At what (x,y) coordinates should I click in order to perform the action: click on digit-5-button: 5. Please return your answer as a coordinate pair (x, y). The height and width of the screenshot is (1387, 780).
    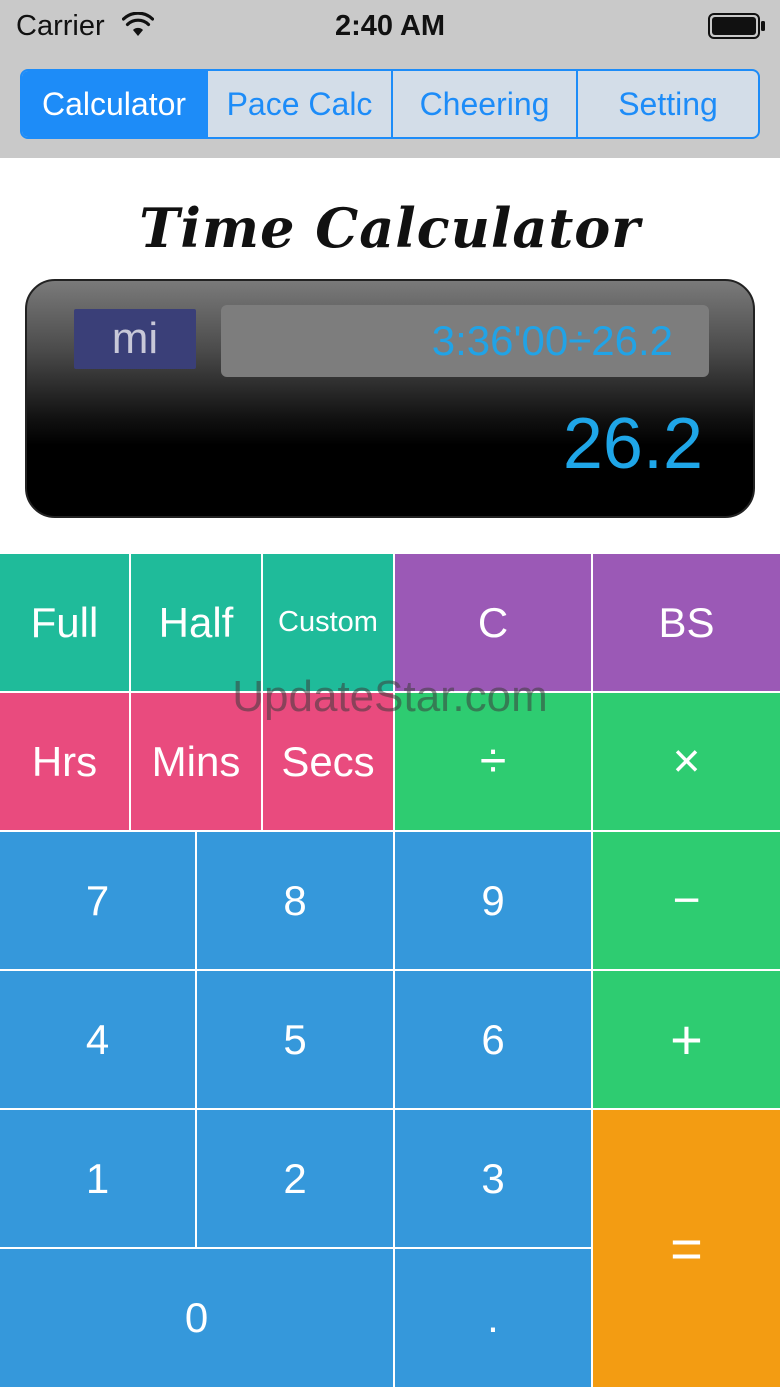
    Looking at the image, I should click on (296, 1040).